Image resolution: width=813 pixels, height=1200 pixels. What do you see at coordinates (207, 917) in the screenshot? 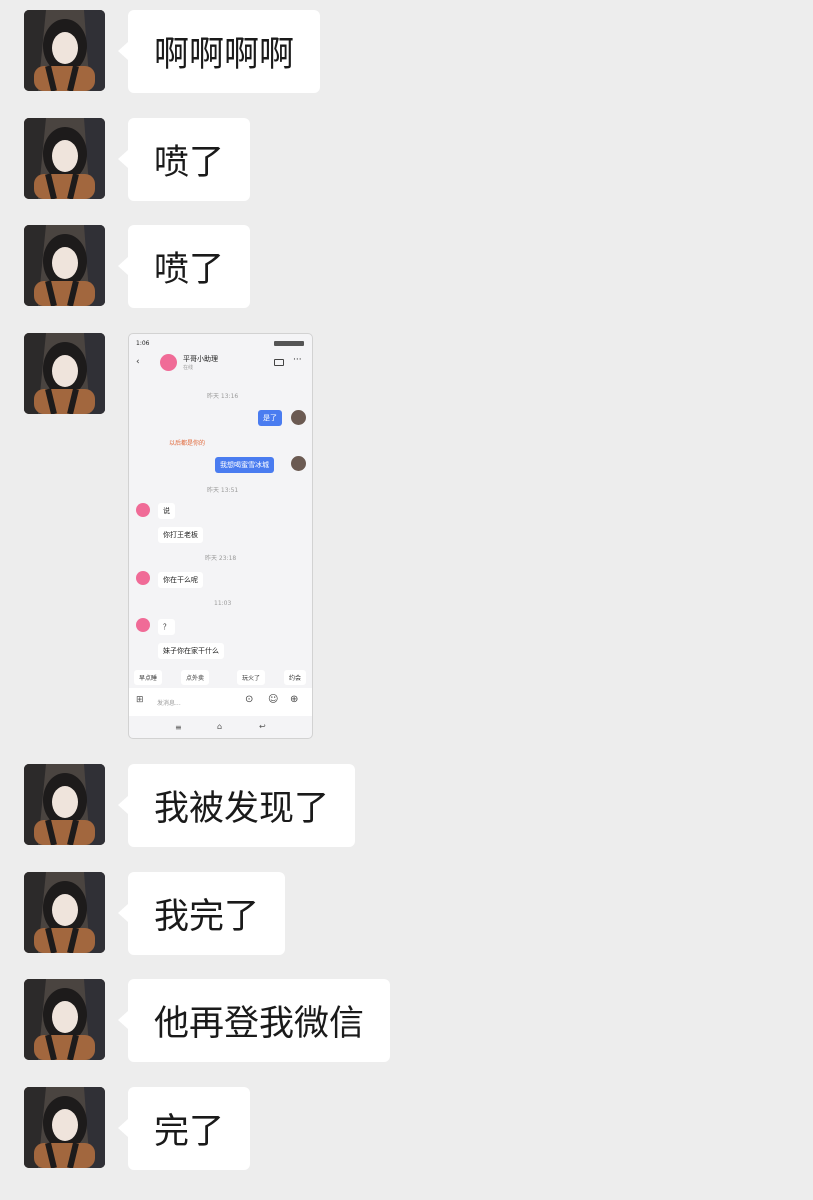
I see `message-text: 我完了` at bounding box center [207, 917].